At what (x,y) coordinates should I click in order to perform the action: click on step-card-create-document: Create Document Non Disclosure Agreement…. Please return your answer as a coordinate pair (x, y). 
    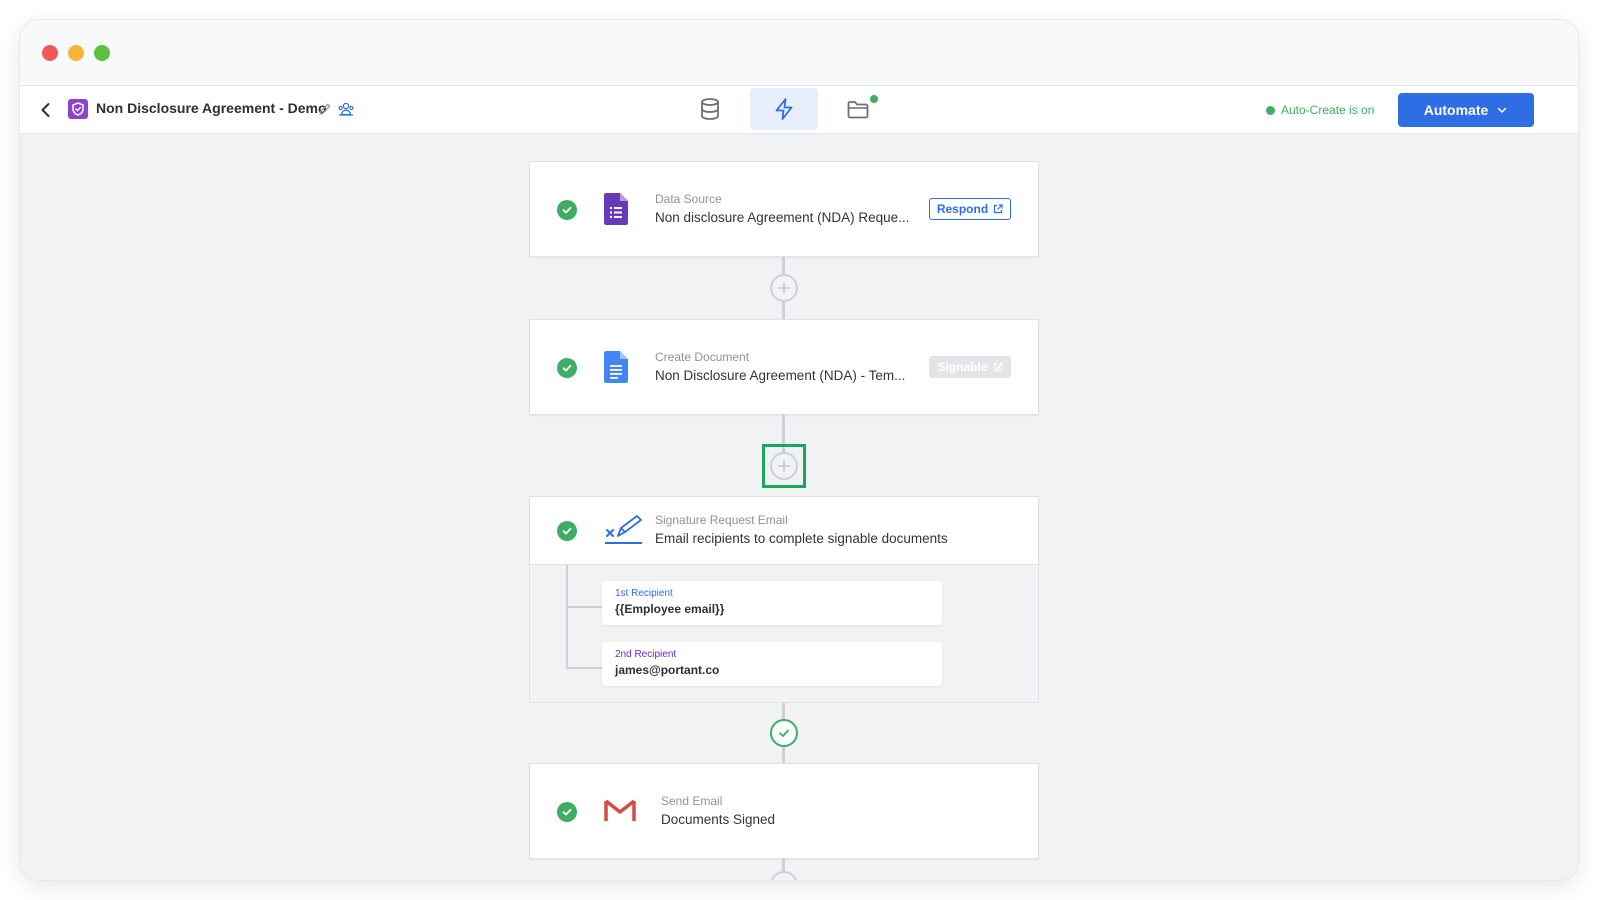
    Looking at the image, I should click on (784, 367).